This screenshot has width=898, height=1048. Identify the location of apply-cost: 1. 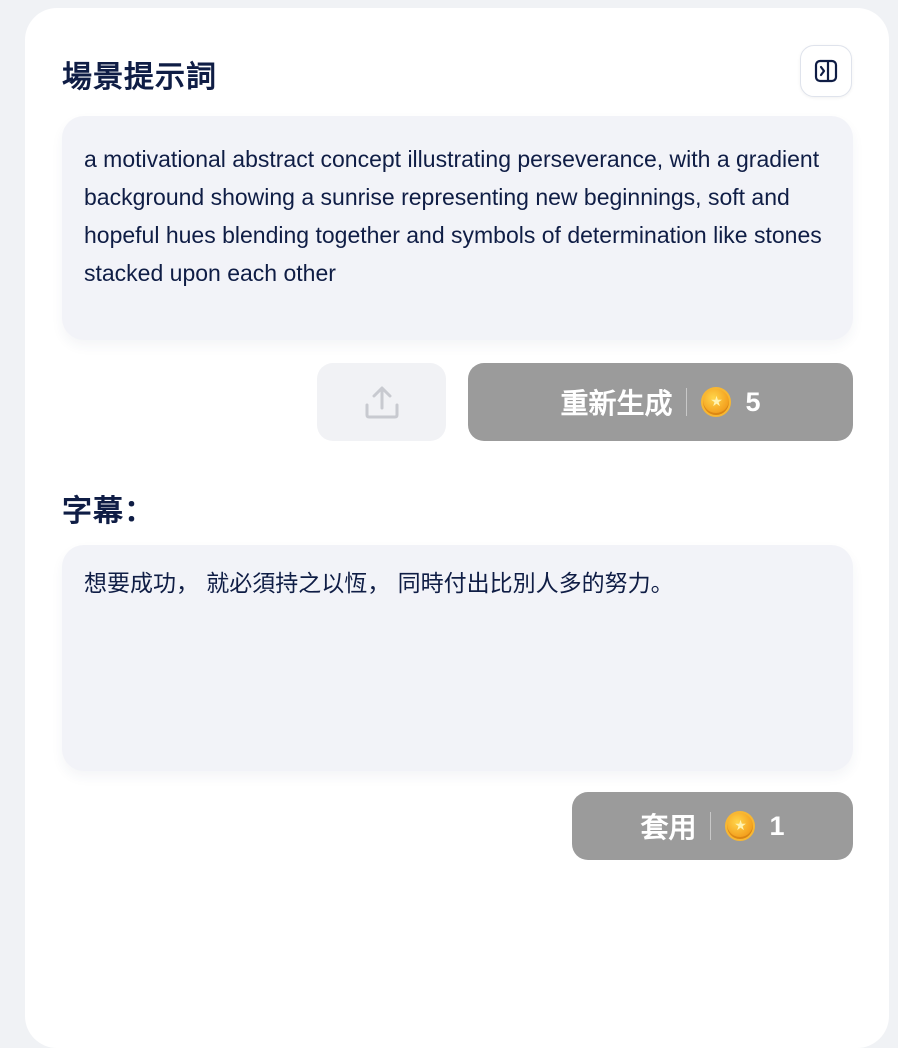
(777, 825).